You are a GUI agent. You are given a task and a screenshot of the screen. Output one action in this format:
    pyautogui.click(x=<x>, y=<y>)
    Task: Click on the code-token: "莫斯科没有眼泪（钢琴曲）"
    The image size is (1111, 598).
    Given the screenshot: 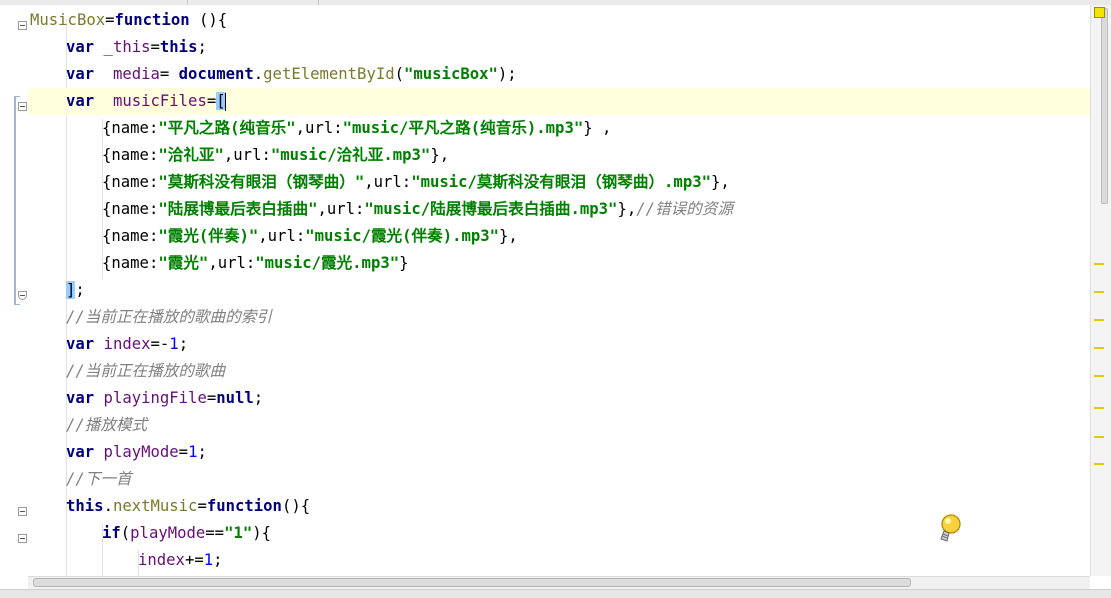 What is the action you would take?
    pyautogui.click(x=261, y=182)
    